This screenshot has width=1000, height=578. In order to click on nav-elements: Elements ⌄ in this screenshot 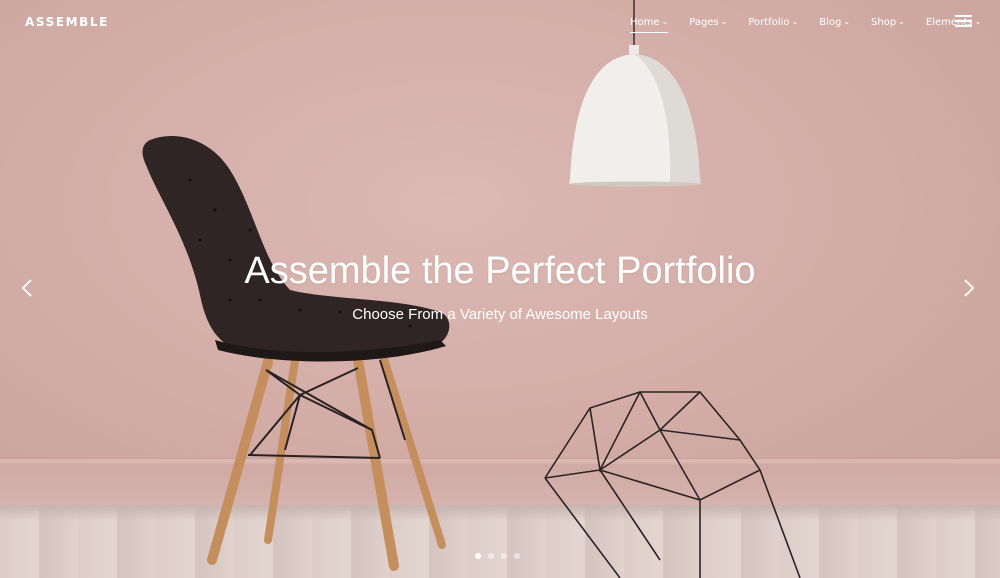, I will do `click(953, 22)`.